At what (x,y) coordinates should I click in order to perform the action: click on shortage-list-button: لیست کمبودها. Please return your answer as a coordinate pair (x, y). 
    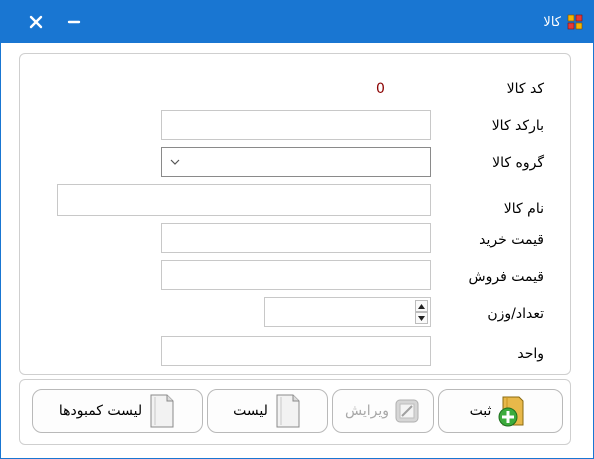
    Looking at the image, I should click on (117, 411).